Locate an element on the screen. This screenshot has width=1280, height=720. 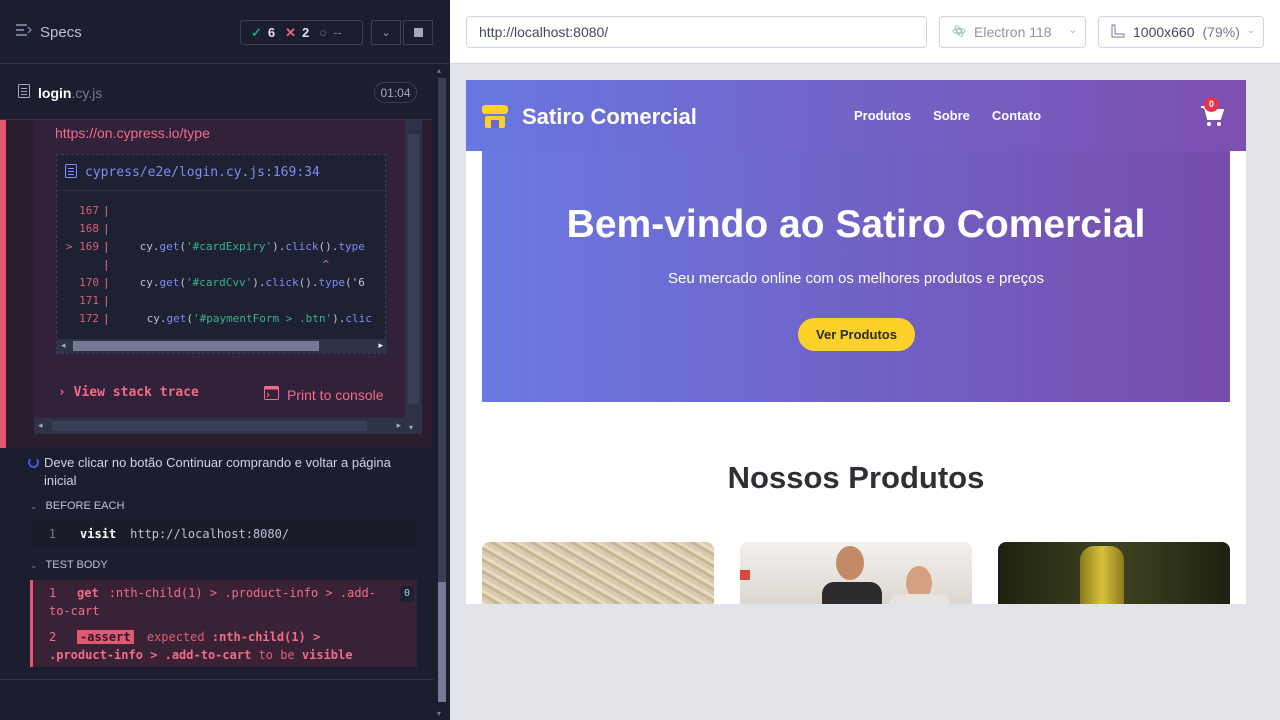
error-v-scrollbar: ▾ is located at coordinates (413, 277).